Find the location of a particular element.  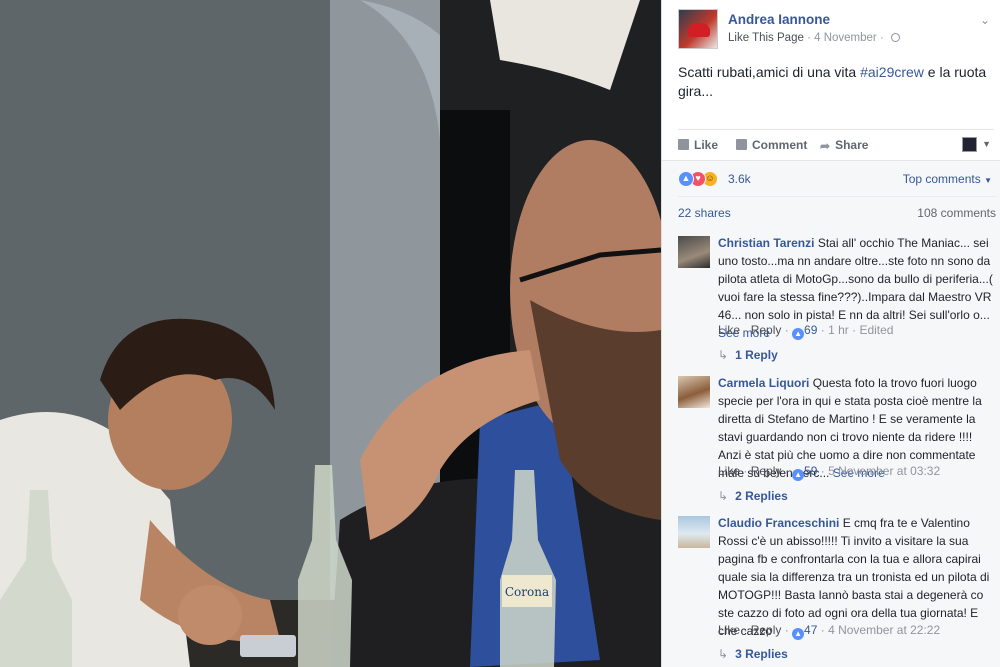

globe-icon is located at coordinates (895, 37).